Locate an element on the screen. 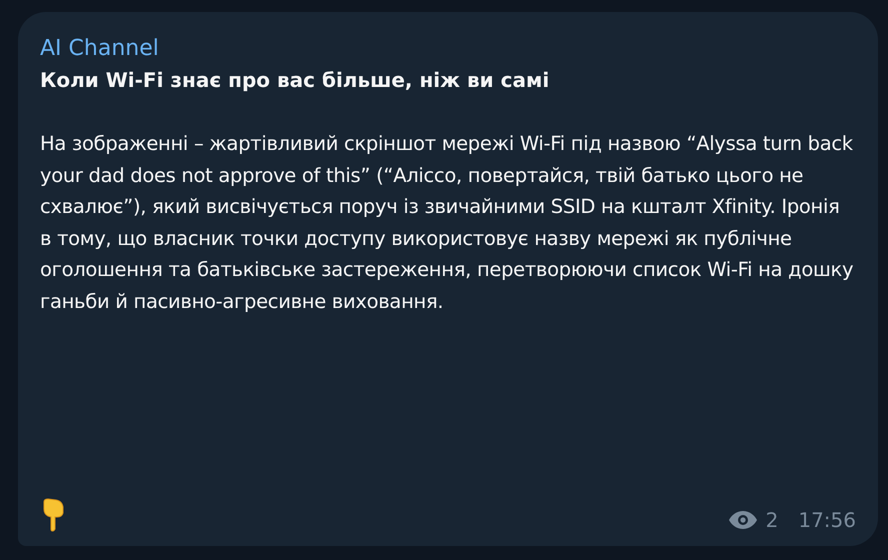  message-time: 17:56 is located at coordinates (827, 520).